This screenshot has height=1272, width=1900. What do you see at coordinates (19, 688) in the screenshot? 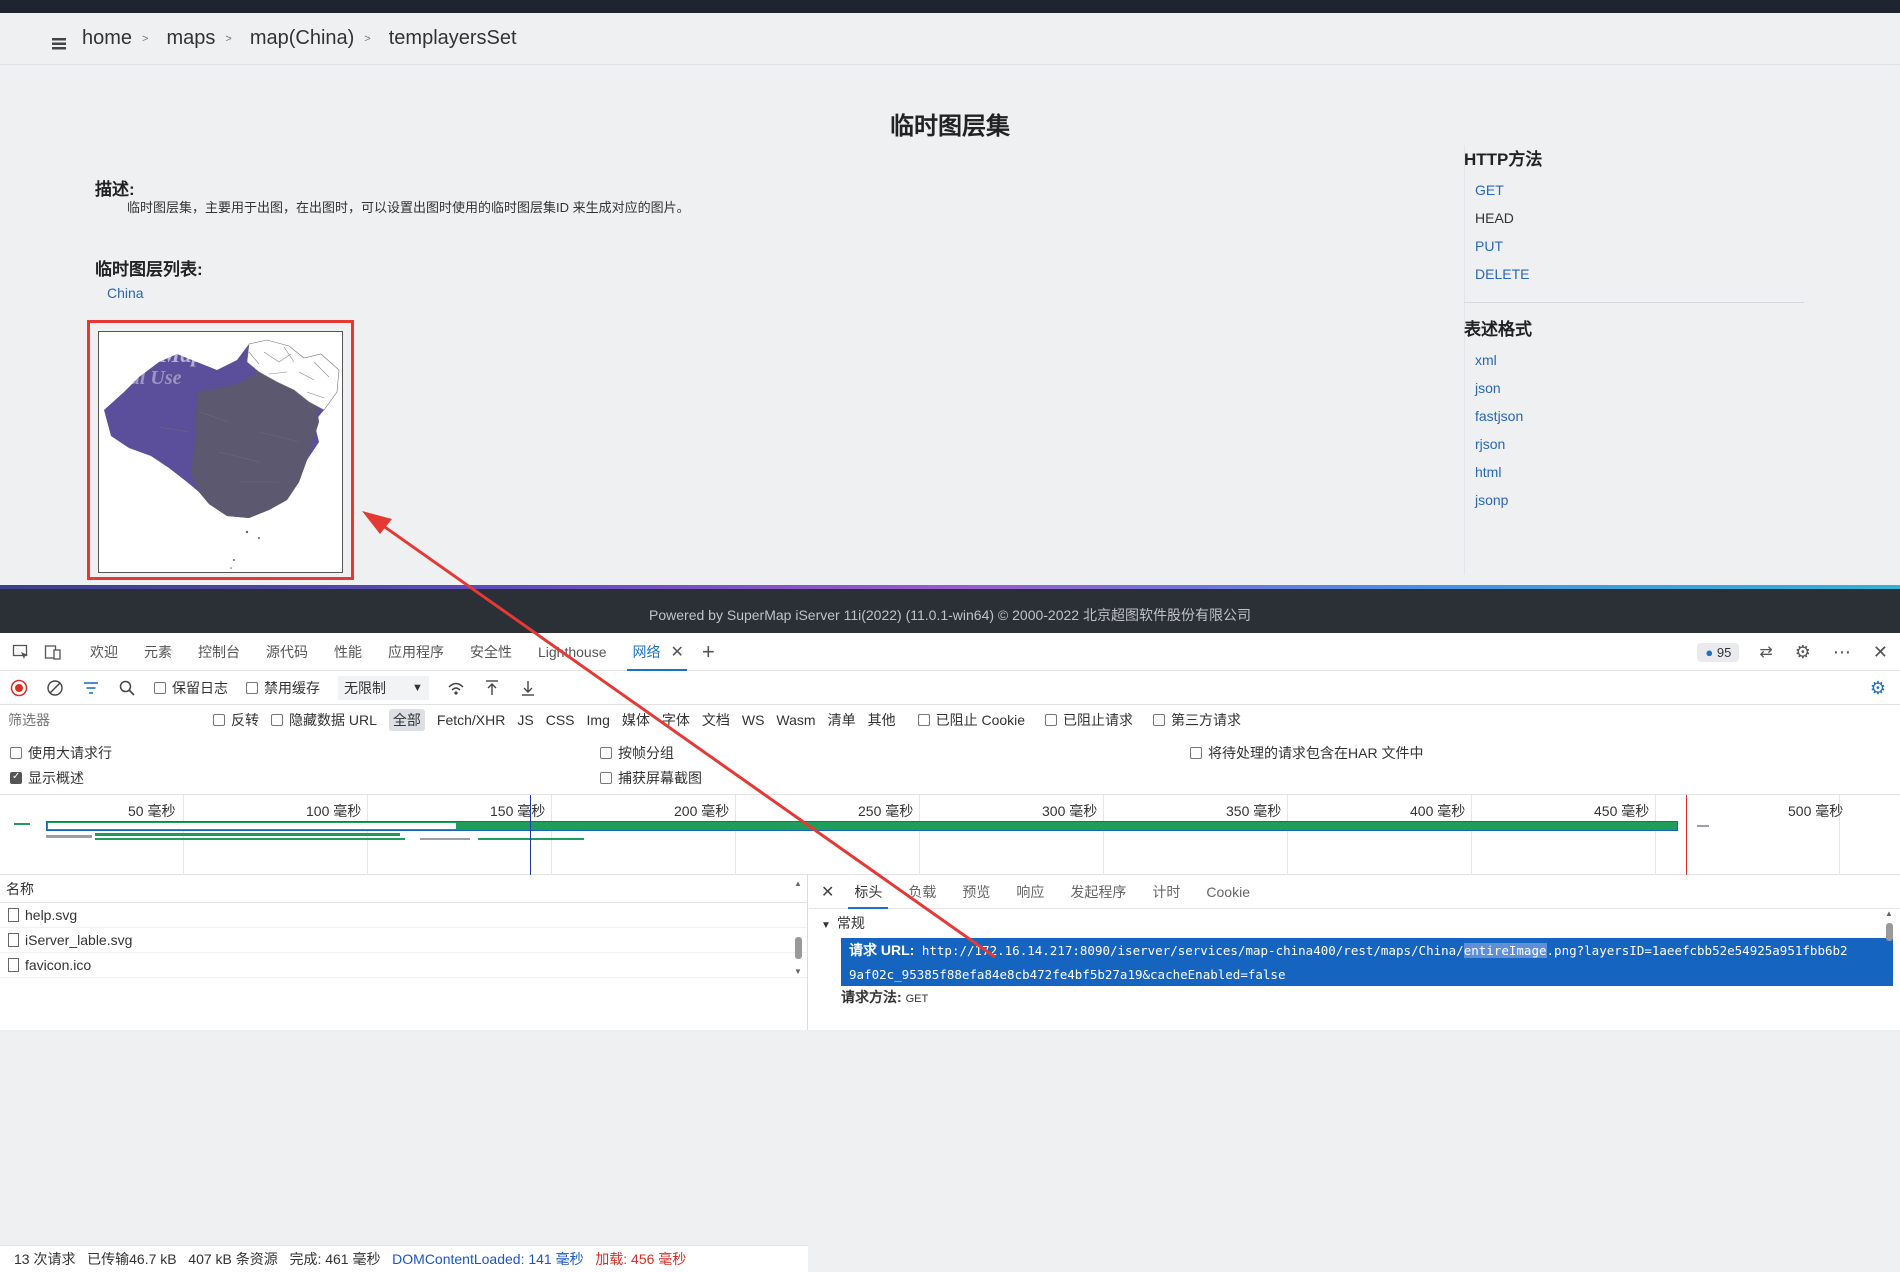
I see `record-icon` at bounding box center [19, 688].